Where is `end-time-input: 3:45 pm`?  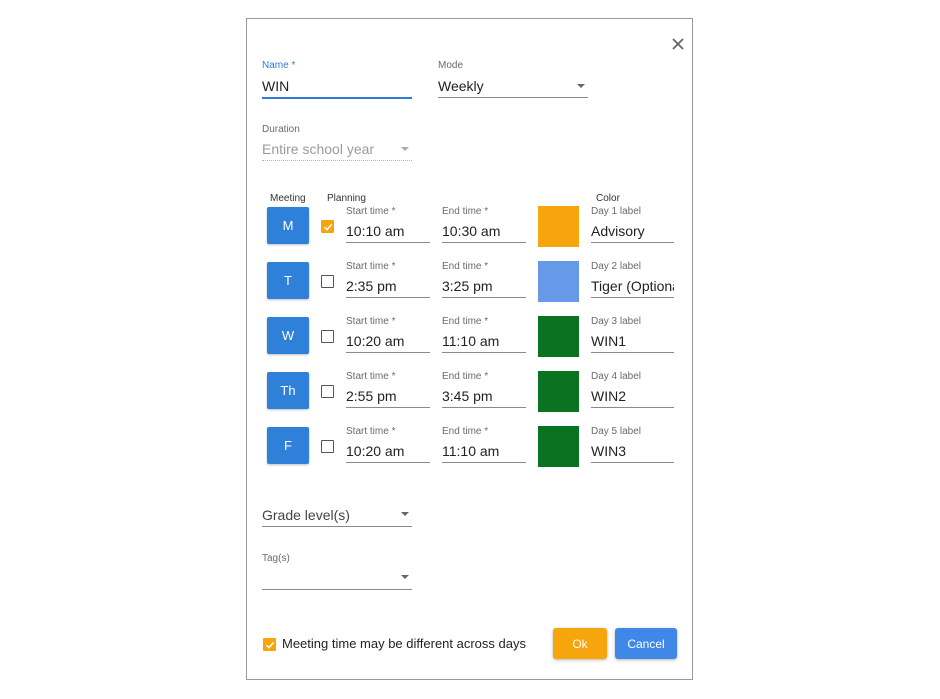 end-time-input: 3:45 pm is located at coordinates (484, 396).